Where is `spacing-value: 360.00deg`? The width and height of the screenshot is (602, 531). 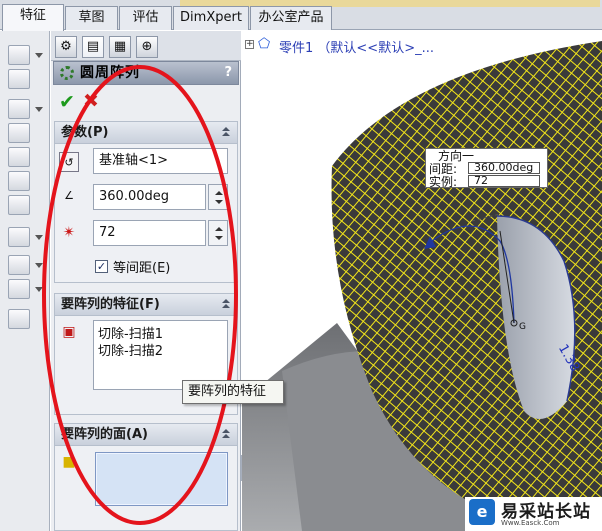
spacing-value: 360.00deg is located at coordinates (504, 168).